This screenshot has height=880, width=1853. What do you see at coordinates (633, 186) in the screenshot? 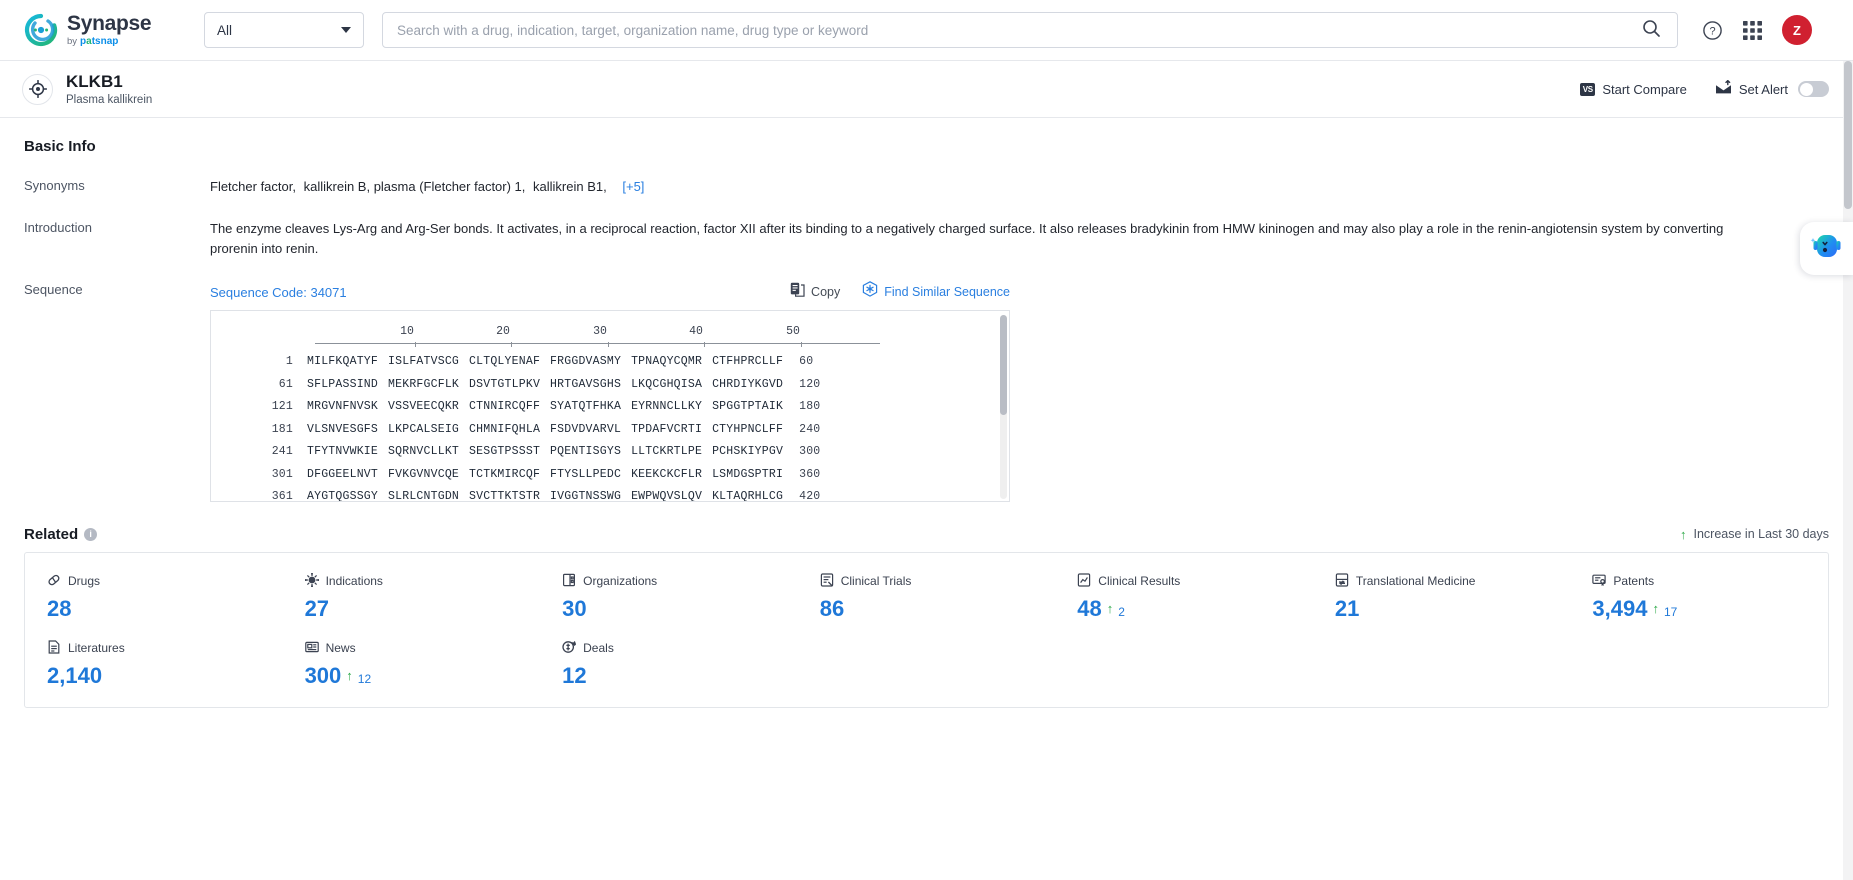
I see `synonyms-more-link: [+5]` at bounding box center [633, 186].